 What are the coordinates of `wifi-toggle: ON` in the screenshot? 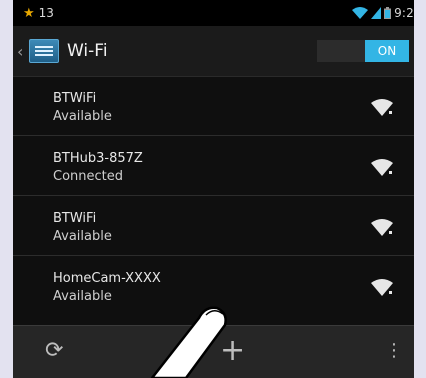 It's located at (363, 51).